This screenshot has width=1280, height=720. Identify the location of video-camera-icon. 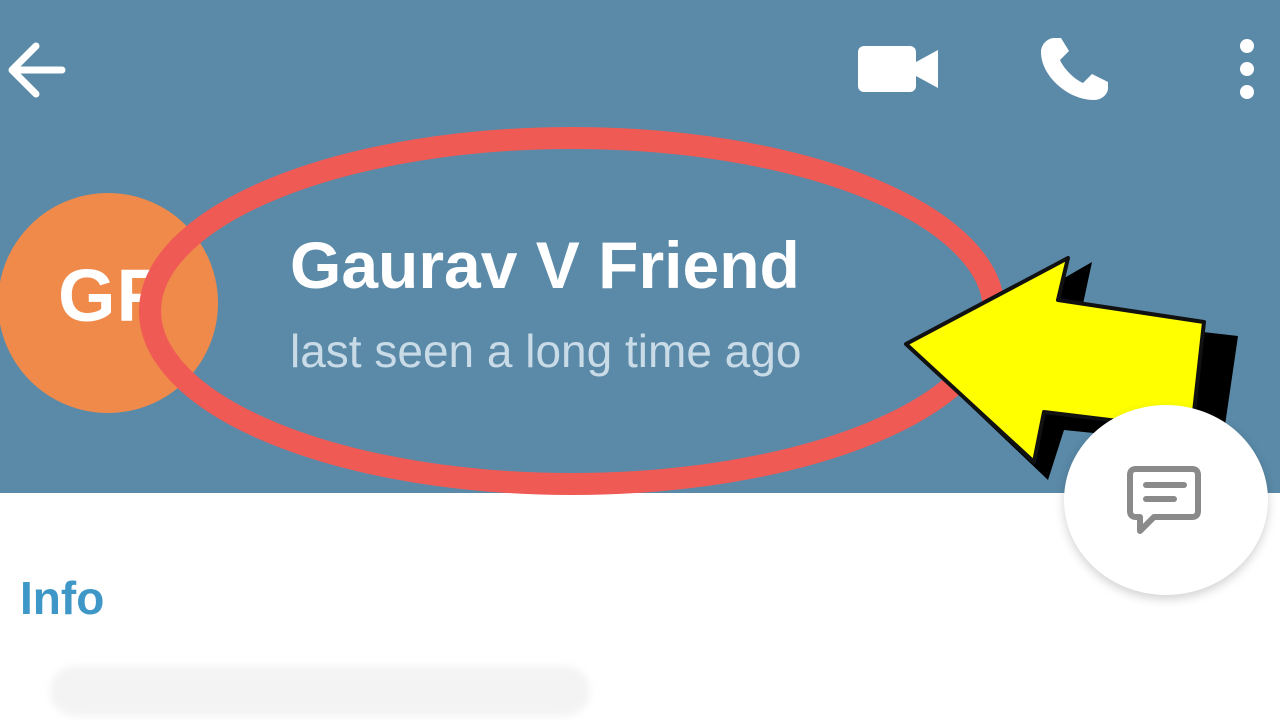
(898, 69).